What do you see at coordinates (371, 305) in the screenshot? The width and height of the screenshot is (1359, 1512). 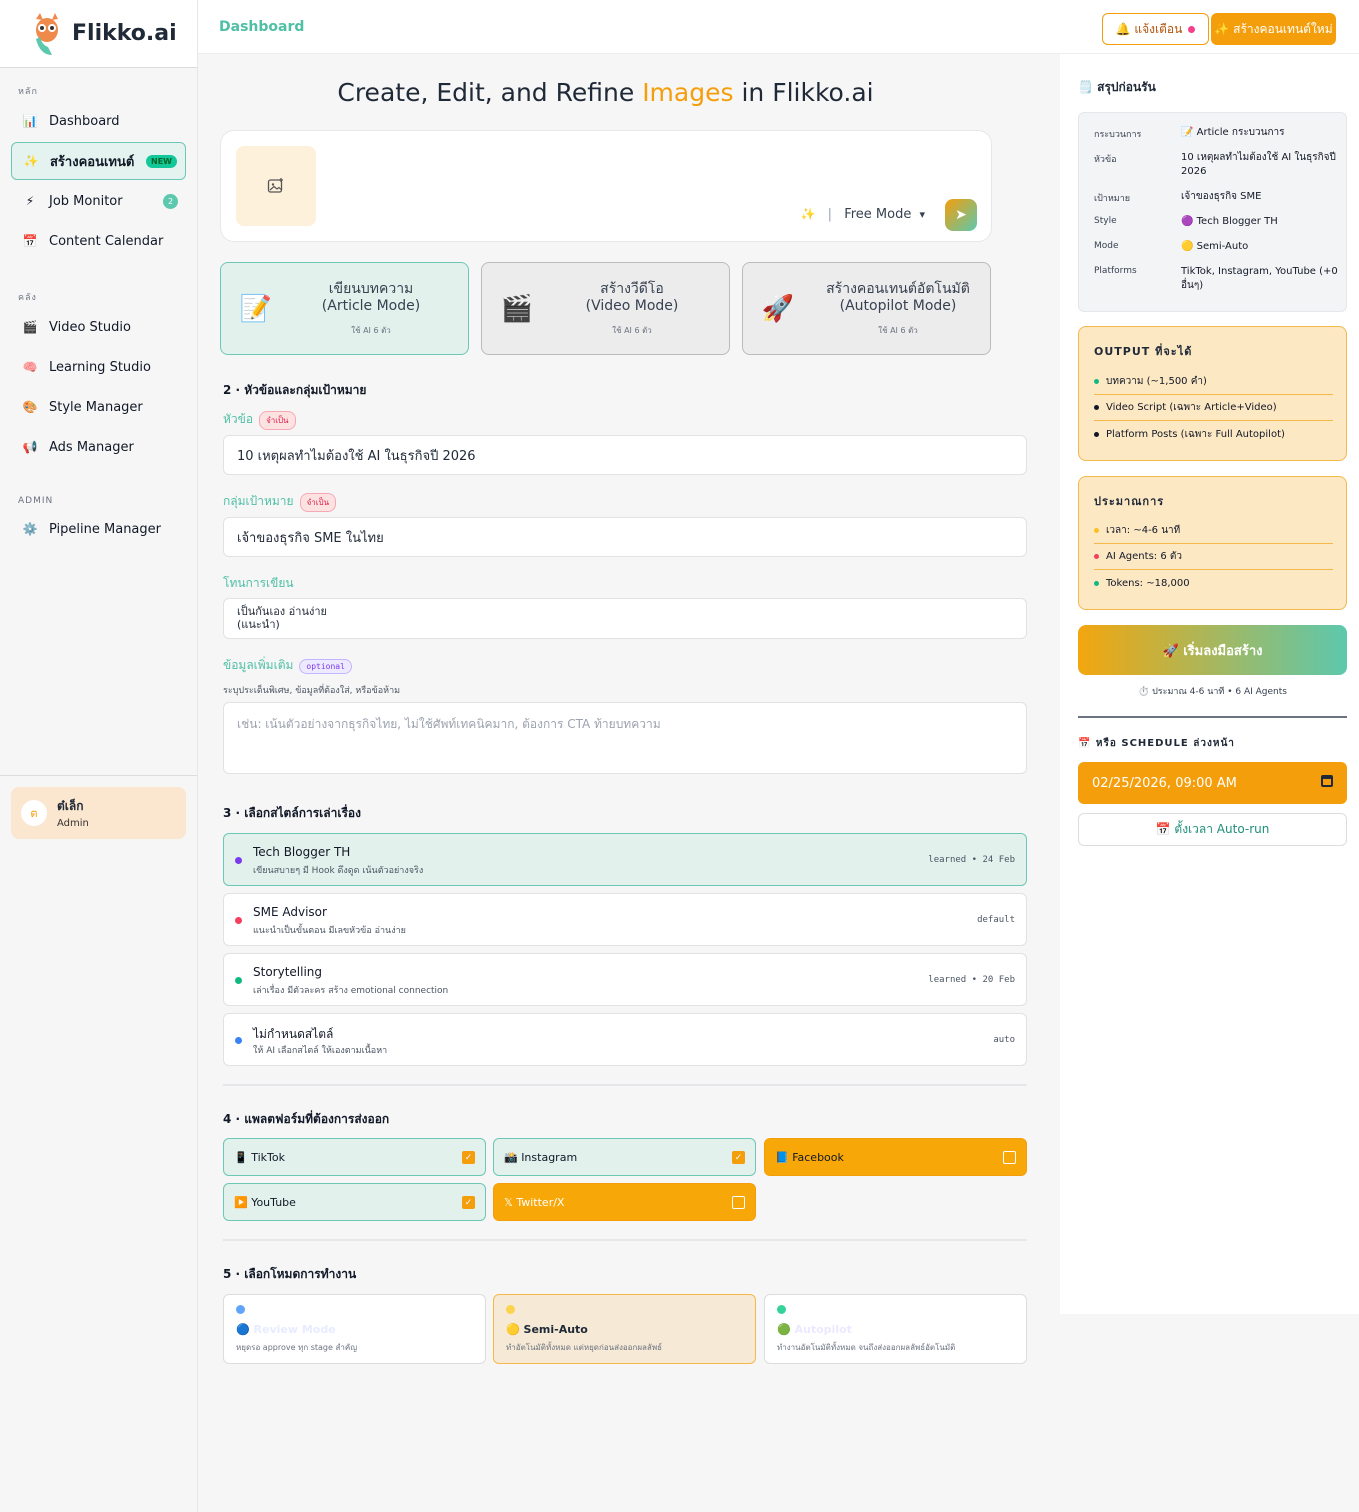 I see `mode-subtitle: (Article Mode)` at bounding box center [371, 305].